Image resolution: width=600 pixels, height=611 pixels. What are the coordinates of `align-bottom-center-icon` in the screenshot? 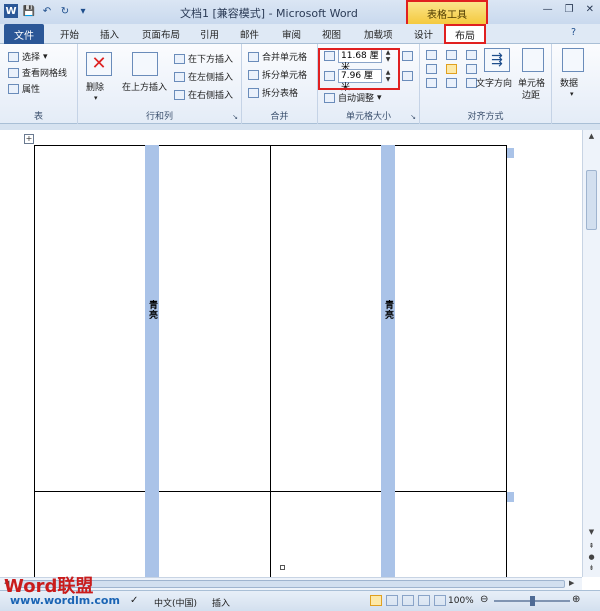 It's located at (451, 83).